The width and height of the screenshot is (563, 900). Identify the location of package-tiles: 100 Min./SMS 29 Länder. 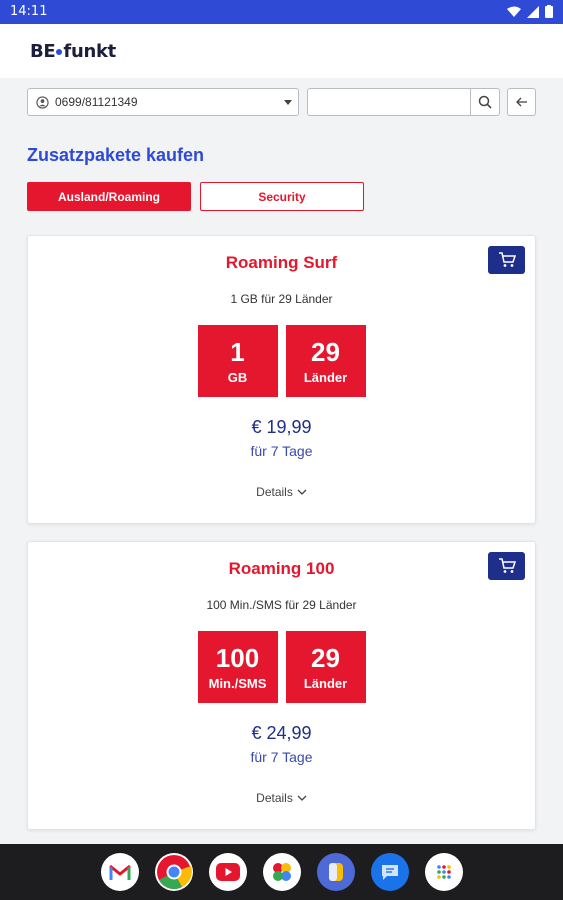
(281, 667).